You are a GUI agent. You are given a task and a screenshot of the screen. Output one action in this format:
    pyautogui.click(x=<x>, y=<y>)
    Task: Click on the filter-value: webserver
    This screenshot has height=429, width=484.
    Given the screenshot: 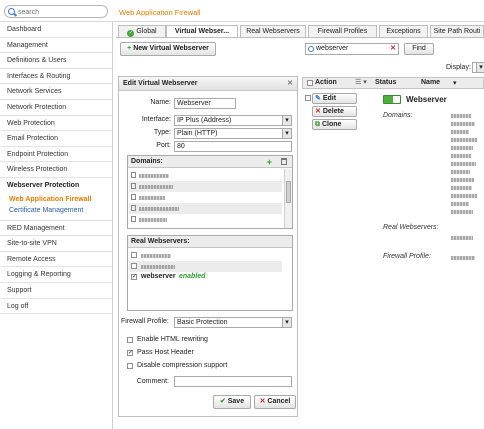 What is the action you would take?
    pyautogui.click(x=332, y=48)
    